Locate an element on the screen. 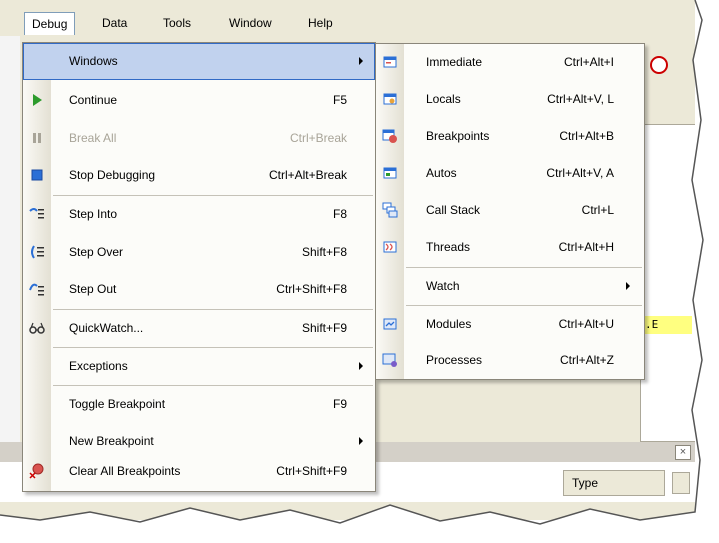 The height and width of the screenshot is (543, 719). immediate-window-icon is located at coordinates (390, 62).